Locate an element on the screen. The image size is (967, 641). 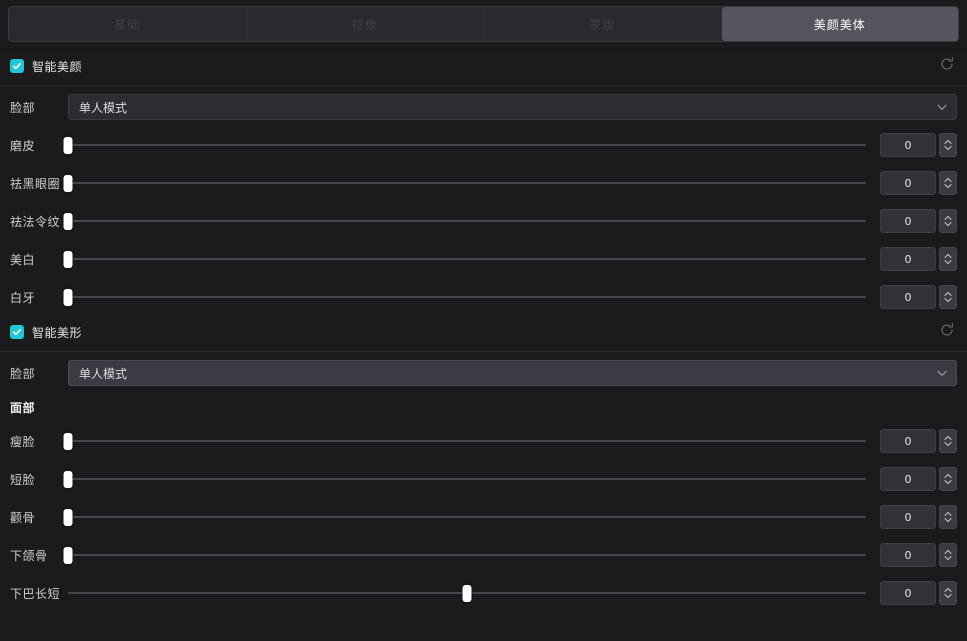
reset-circular-arrow-icon is located at coordinates (947, 66).